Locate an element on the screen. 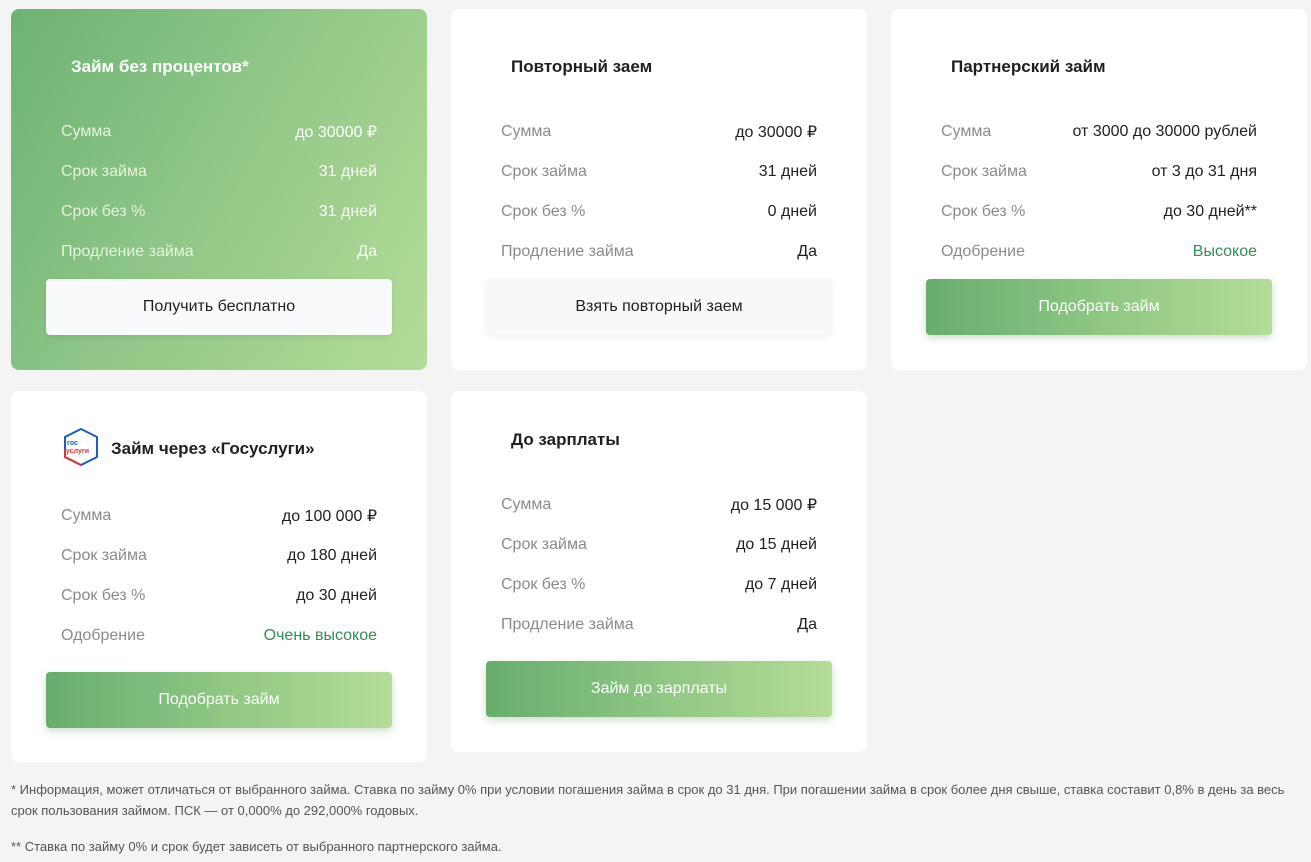 This screenshot has height=862, width=1311. detail-row-approval: Одобрение Высокое is located at coordinates (1099, 252).